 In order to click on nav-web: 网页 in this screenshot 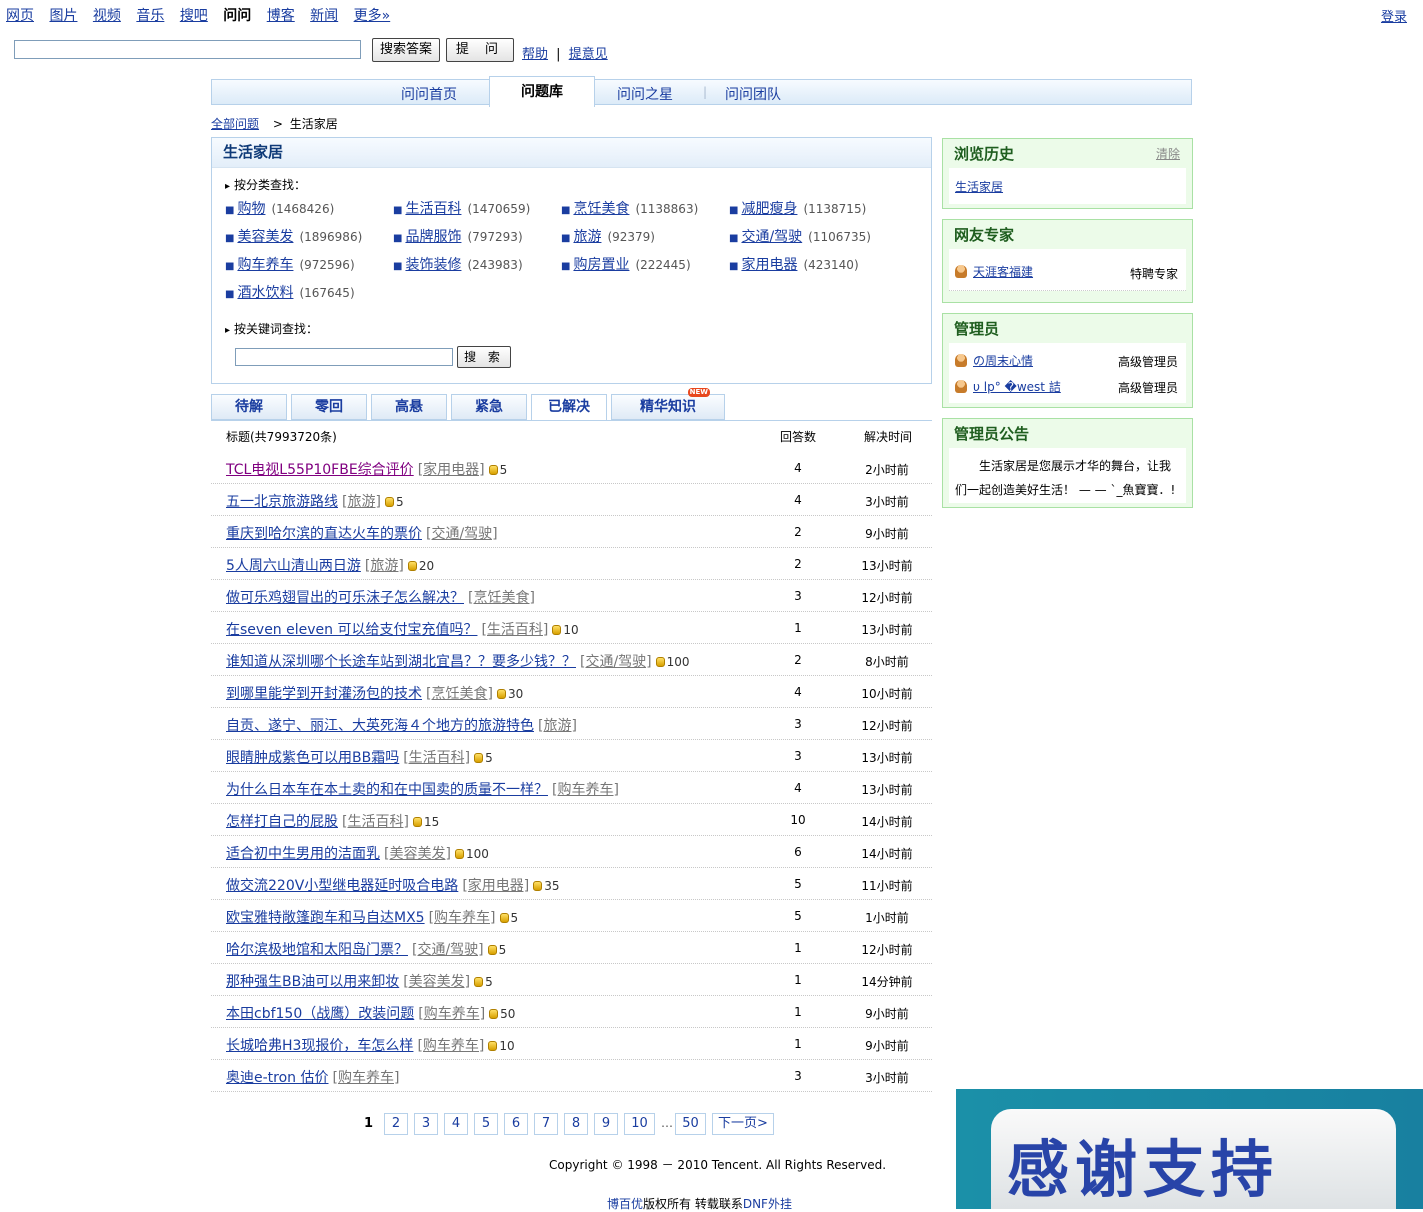, I will do `click(20, 16)`.